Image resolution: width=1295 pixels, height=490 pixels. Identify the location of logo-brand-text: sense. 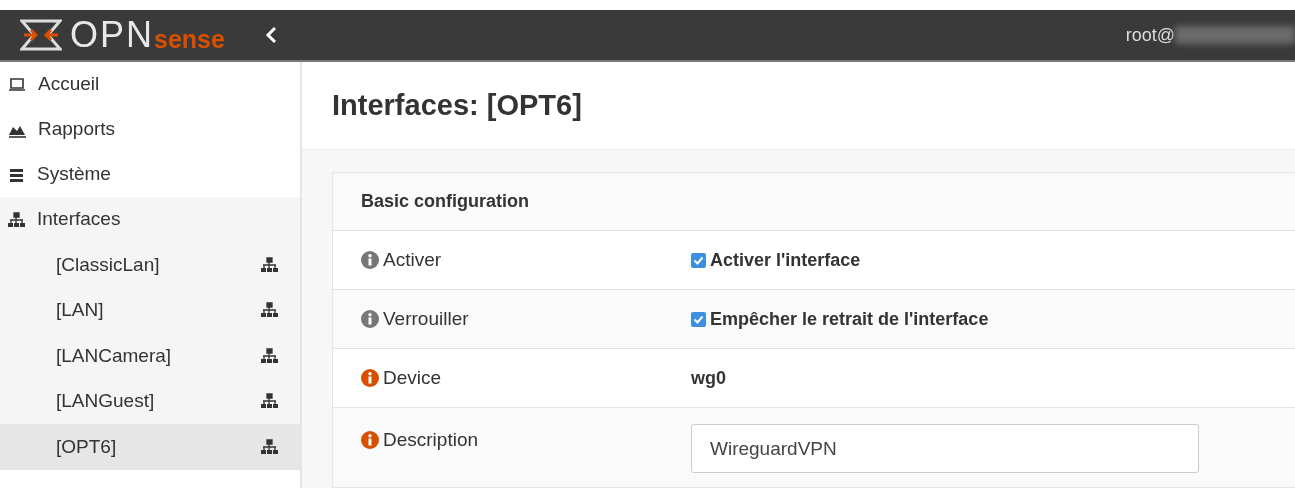
(189, 39).